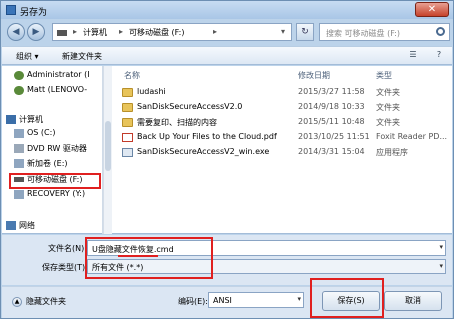  Describe the element at coordinates (132, 75) in the screenshot. I see `column-header-name: 名称` at that location.